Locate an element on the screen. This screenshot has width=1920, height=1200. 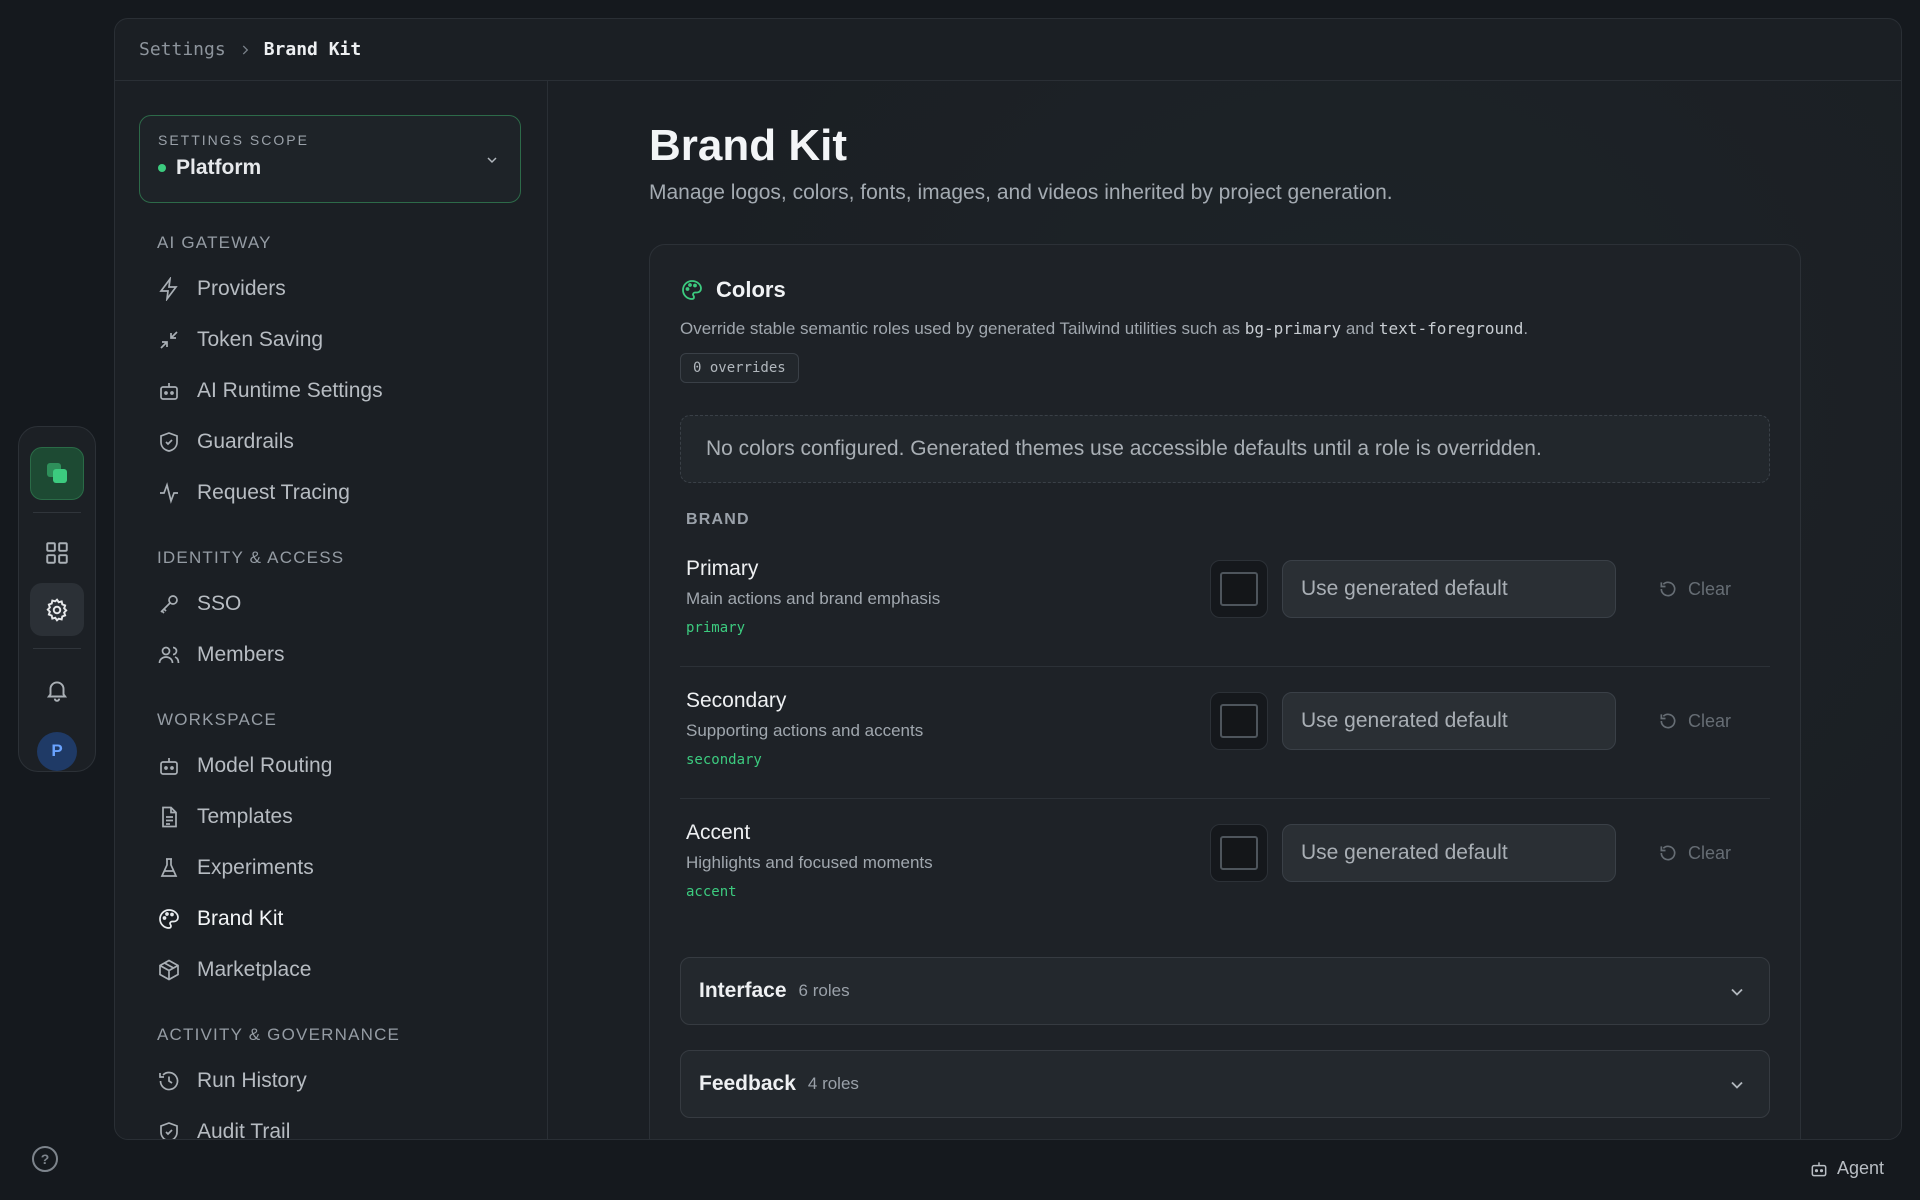
sidebar-item-members: Members is located at coordinates (331, 654).